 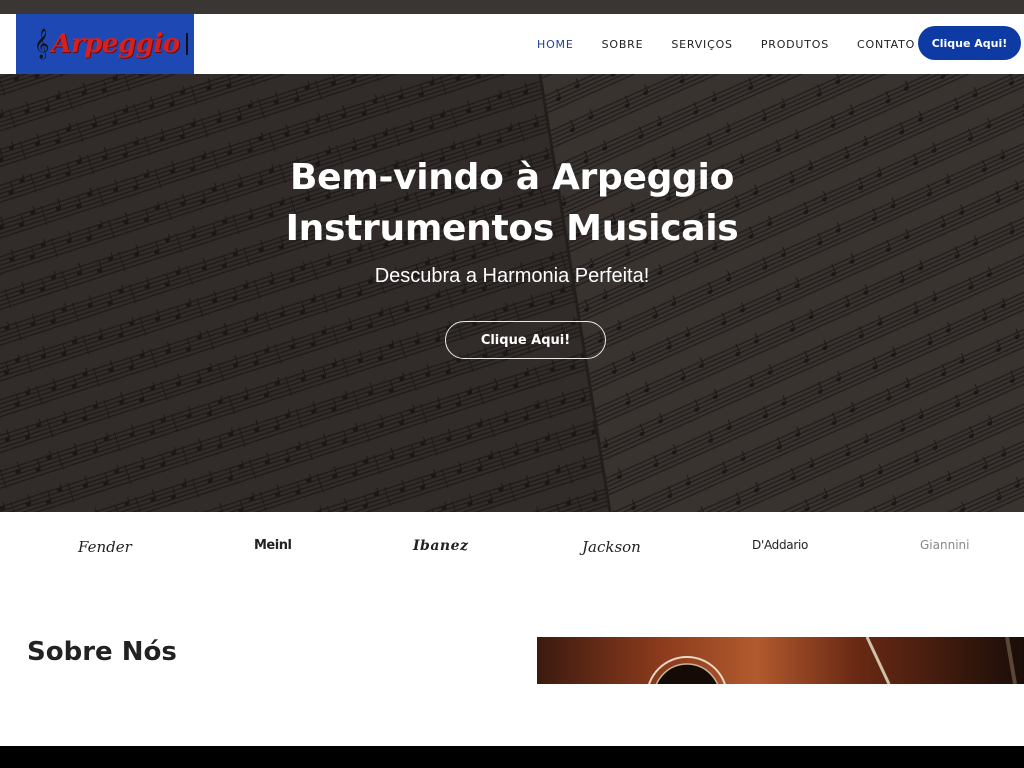 What do you see at coordinates (780, 545) in the screenshot?
I see `brand-daddario-logo: D'Addario` at bounding box center [780, 545].